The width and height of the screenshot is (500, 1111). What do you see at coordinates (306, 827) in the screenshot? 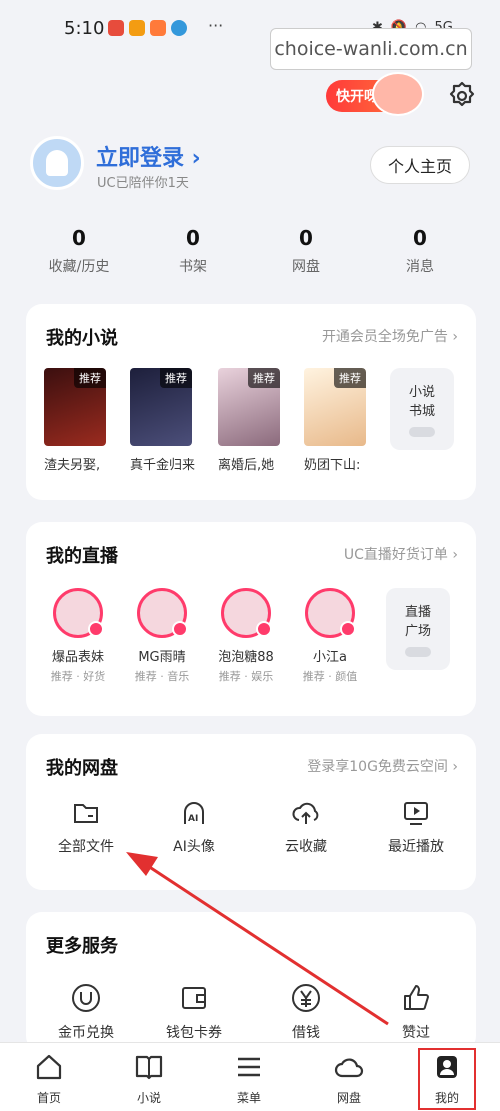
I see `cloud-favorites-button: 云收藏` at bounding box center [306, 827].